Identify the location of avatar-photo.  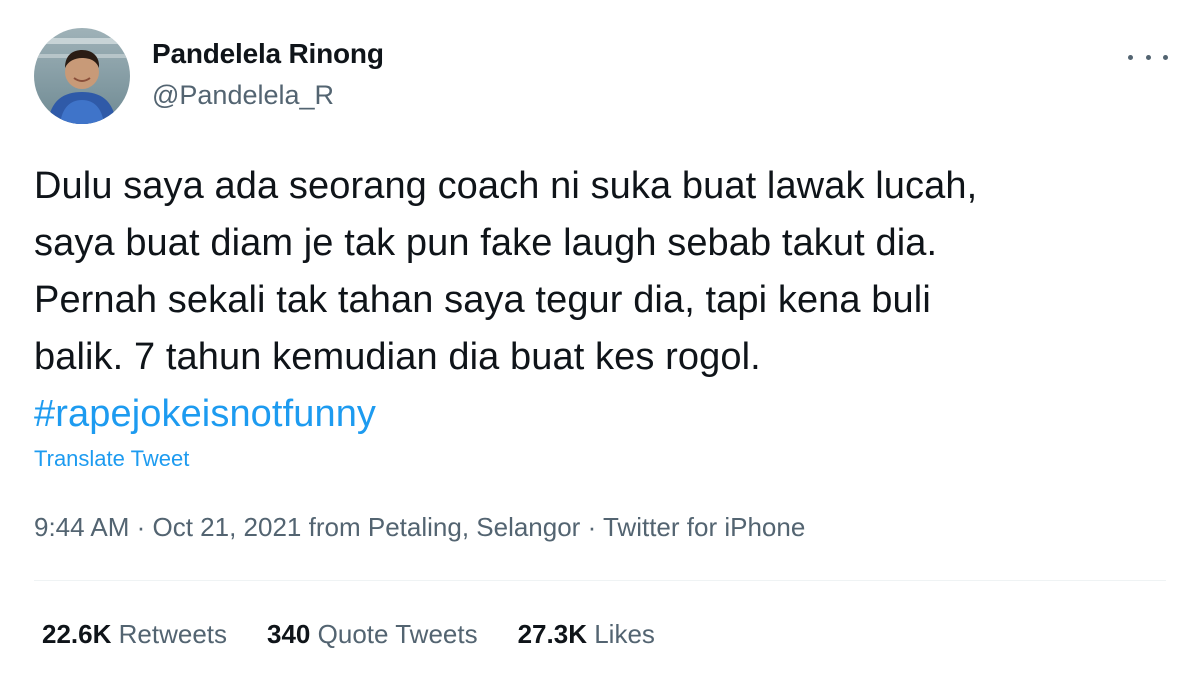
(82, 76).